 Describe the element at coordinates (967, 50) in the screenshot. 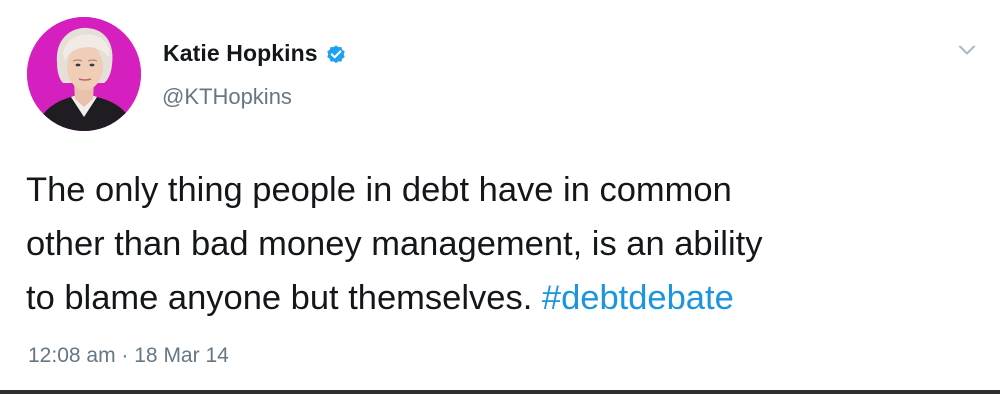

I see `chevron-down-icon` at that location.